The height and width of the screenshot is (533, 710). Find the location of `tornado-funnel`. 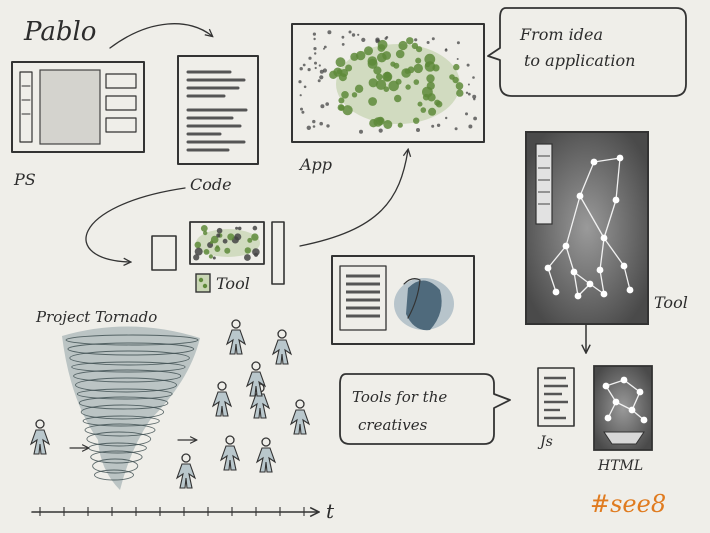

tornado-funnel is located at coordinates (131, 408).